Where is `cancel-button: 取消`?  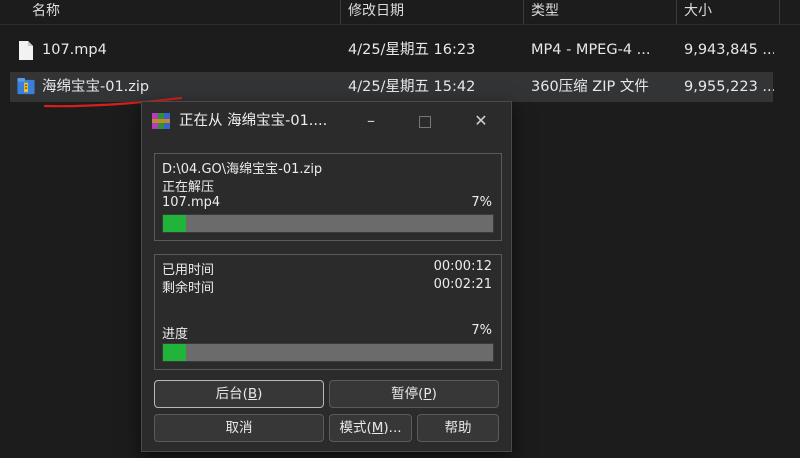
cancel-button: 取消 is located at coordinates (239, 428).